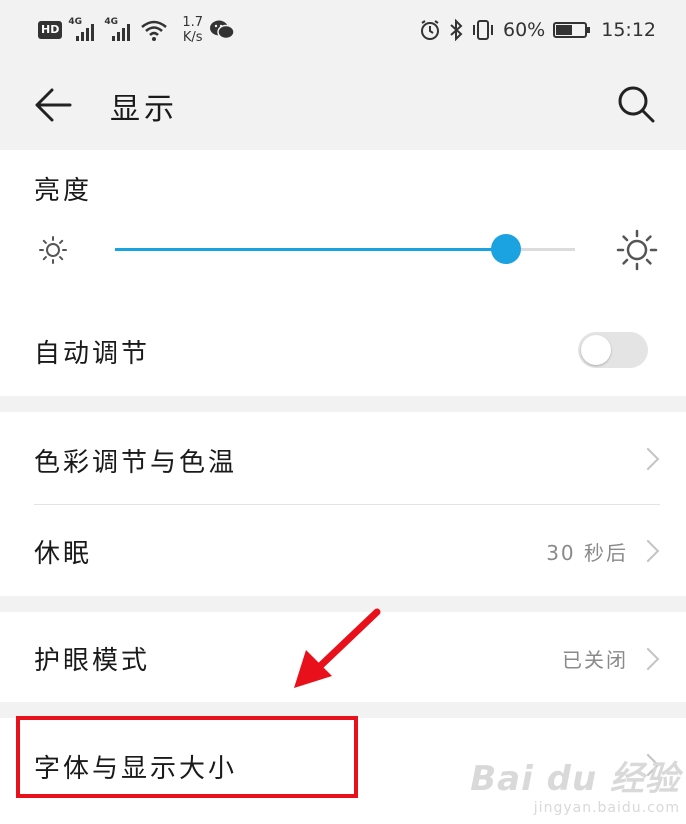  I want to click on search-icon, so click(636, 104).